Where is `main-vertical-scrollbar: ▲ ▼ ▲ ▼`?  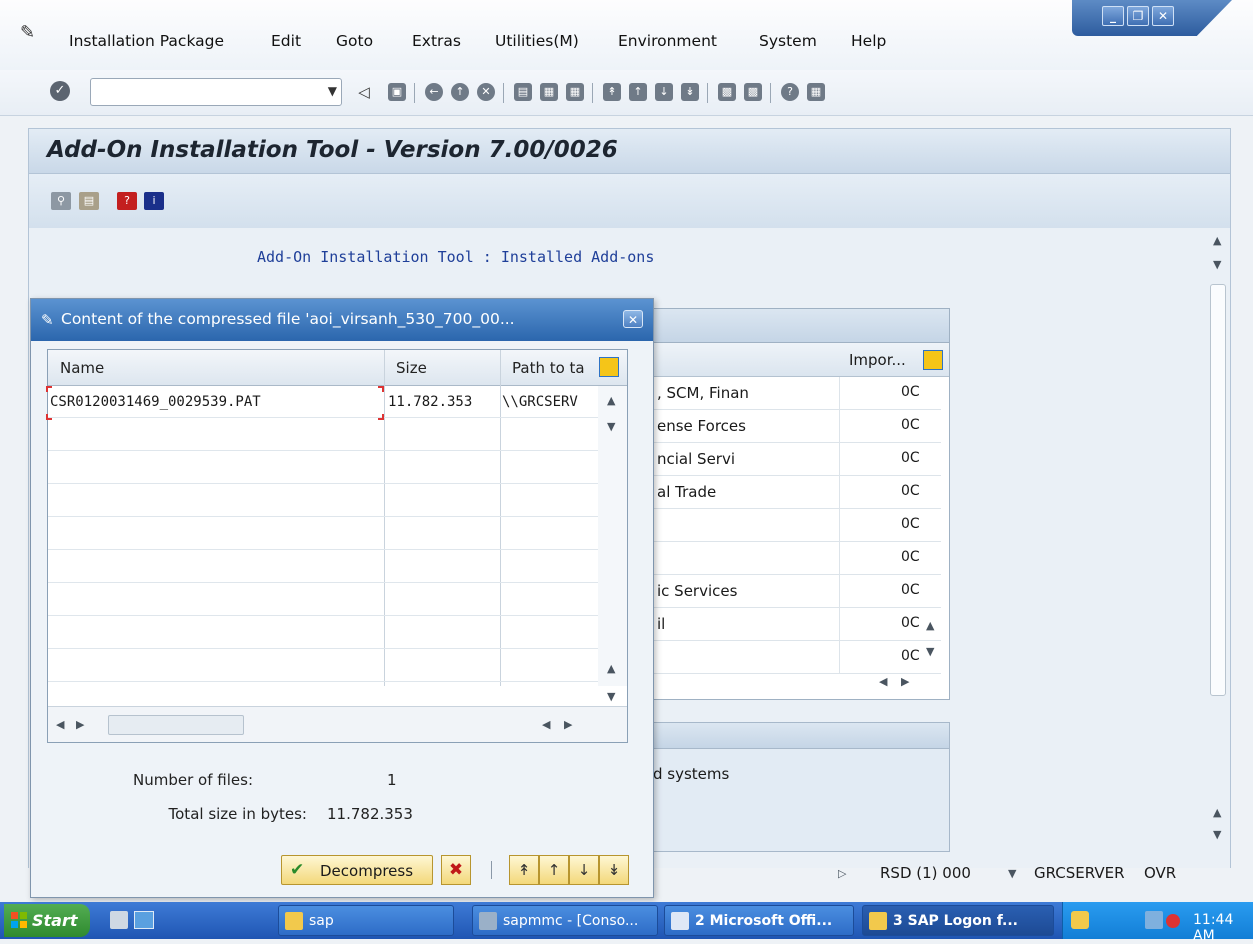 main-vertical-scrollbar: ▲ ▼ ▲ ▼ is located at coordinates (1218, 548).